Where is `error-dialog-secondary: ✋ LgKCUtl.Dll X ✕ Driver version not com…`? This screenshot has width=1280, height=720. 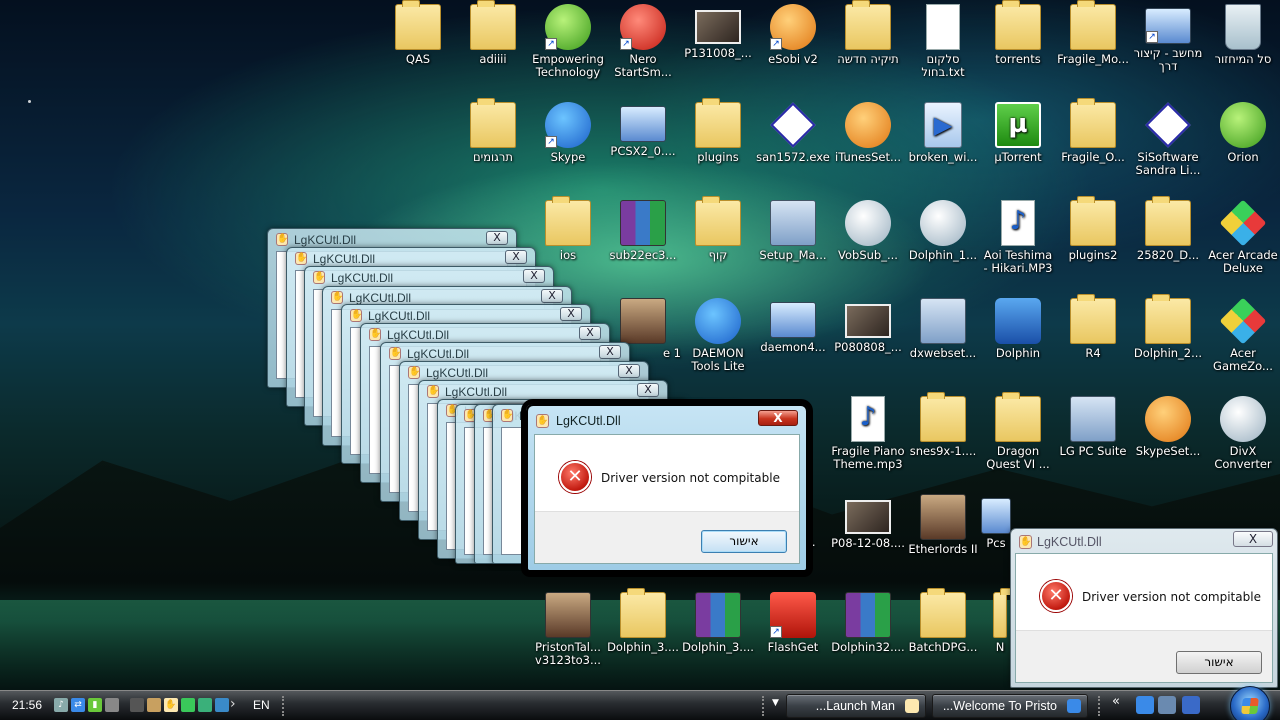
error-dialog-secondary: ✋ LgKCUtl.Dll X ✕ Driver version not com… is located at coordinates (1144, 608).